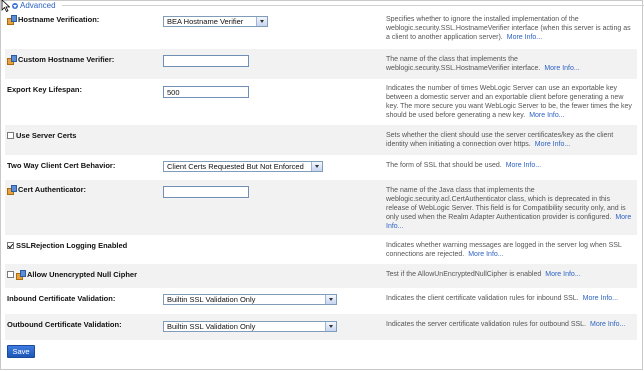 Image resolution: width=644 pixels, height=371 pixels. I want to click on advanced-section-toggle: Advanced, so click(328, 5).